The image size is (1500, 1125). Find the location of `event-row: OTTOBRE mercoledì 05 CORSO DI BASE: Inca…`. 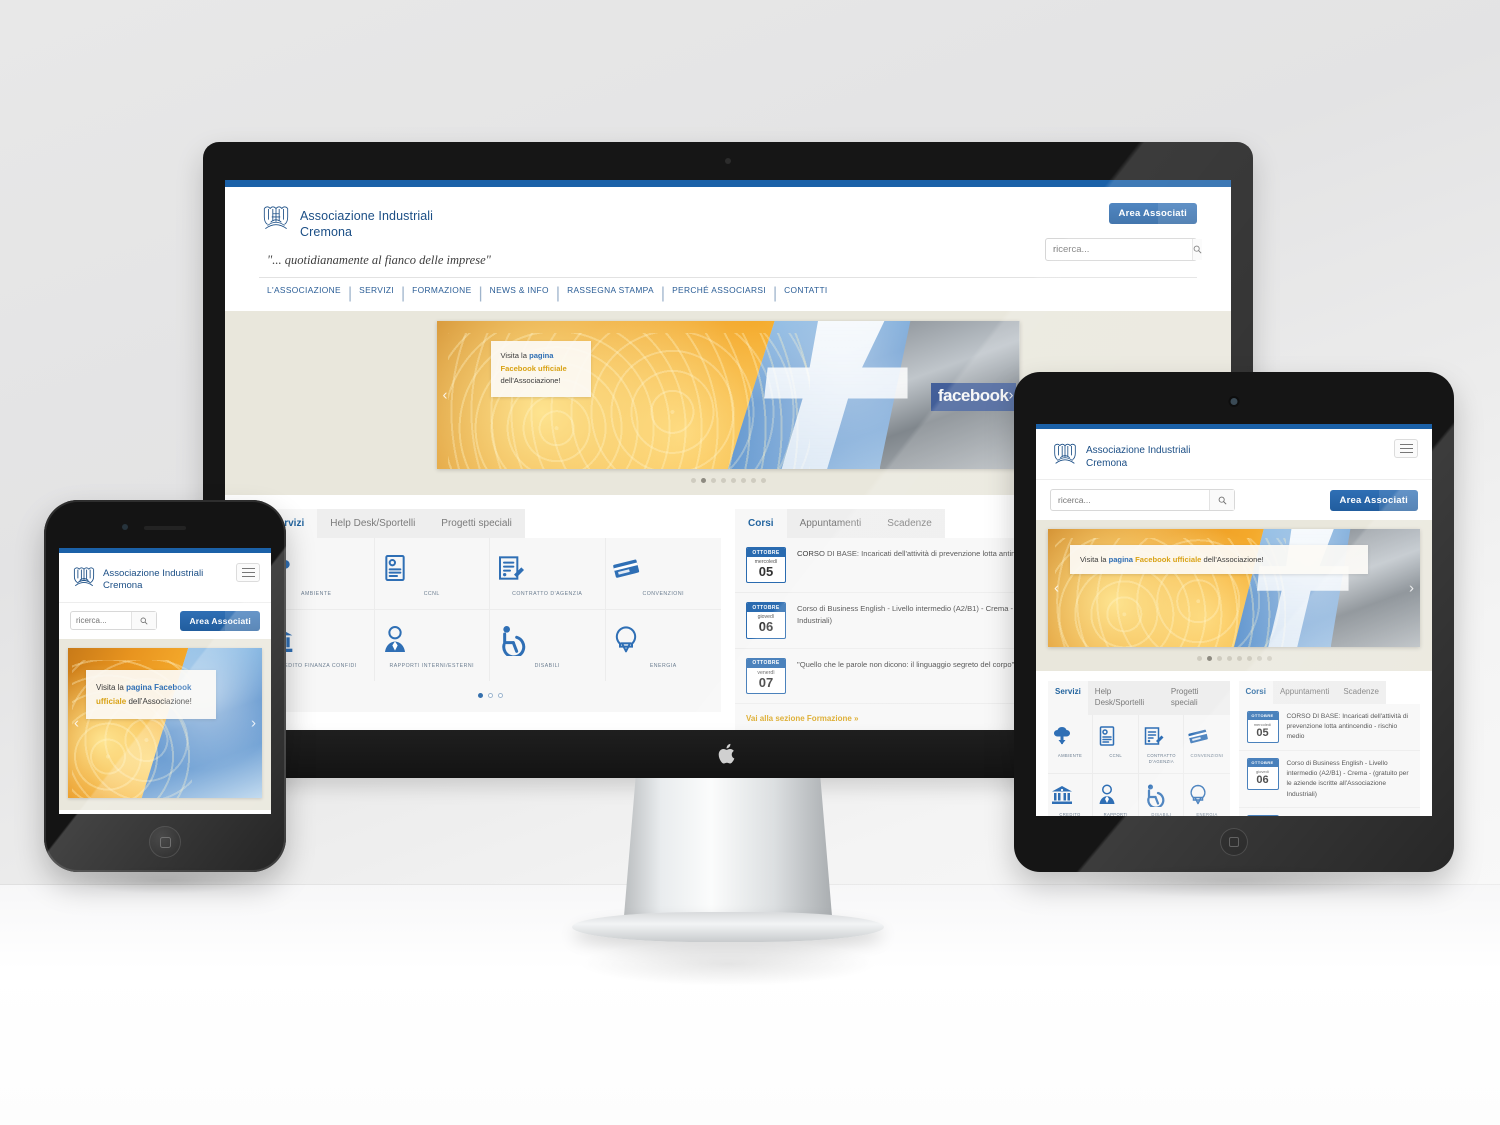

event-row: OTTOBRE mercoledì 05 CORSO DI BASE: Inca… is located at coordinates (1329, 727).